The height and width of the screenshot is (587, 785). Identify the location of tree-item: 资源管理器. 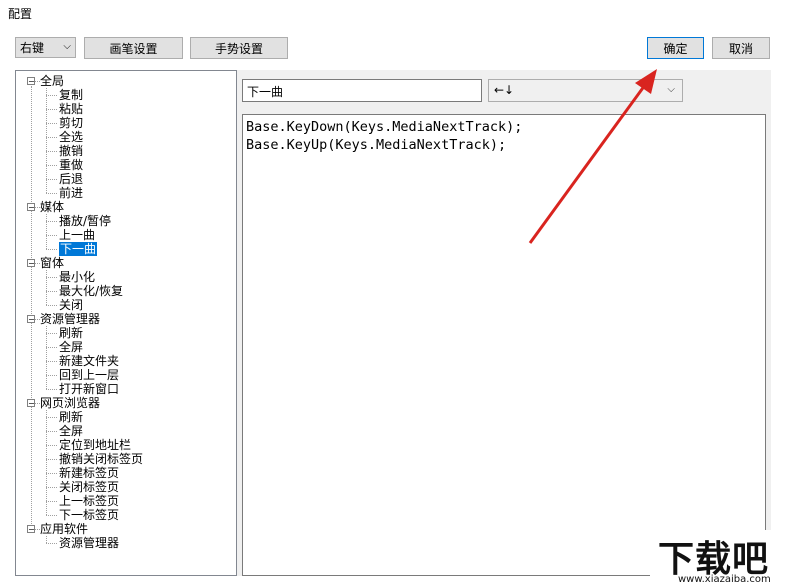
(89, 543).